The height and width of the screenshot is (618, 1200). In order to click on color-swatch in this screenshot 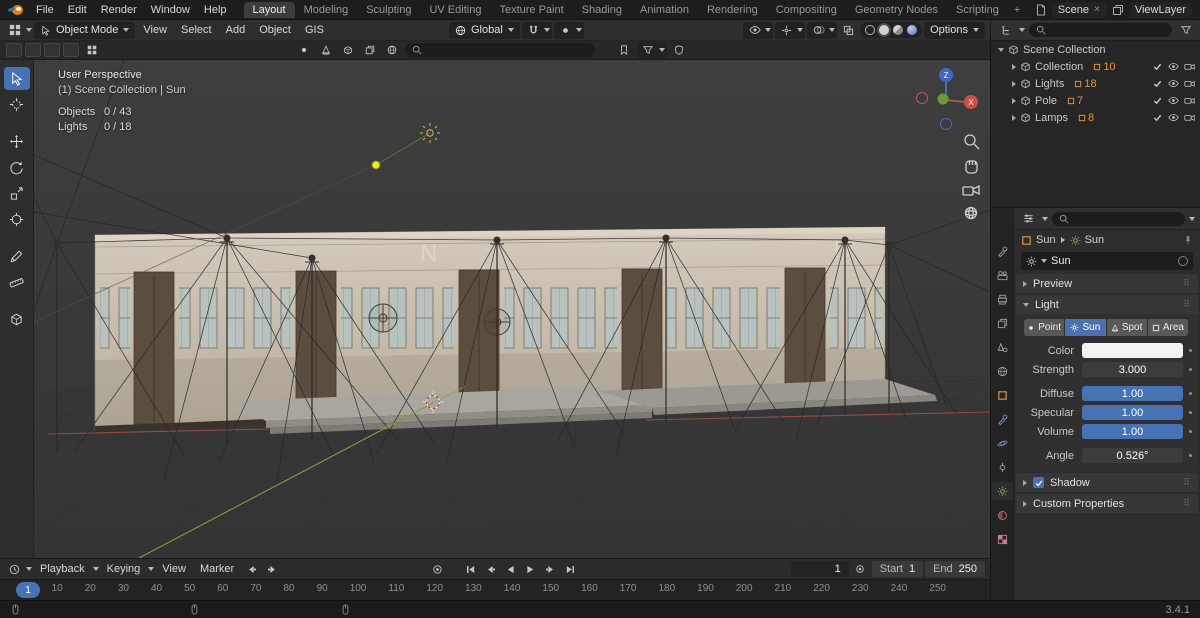, I will do `click(1132, 350)`.